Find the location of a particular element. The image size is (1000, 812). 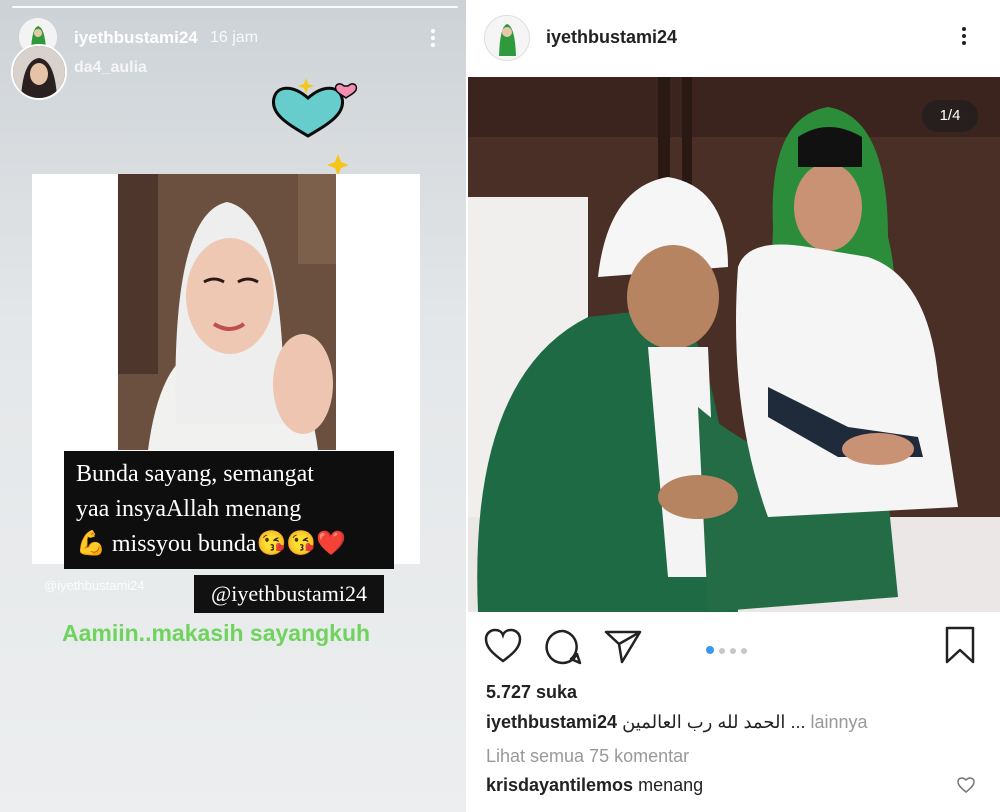

image-counter: 1/4 is located at coordinates (950, 116).